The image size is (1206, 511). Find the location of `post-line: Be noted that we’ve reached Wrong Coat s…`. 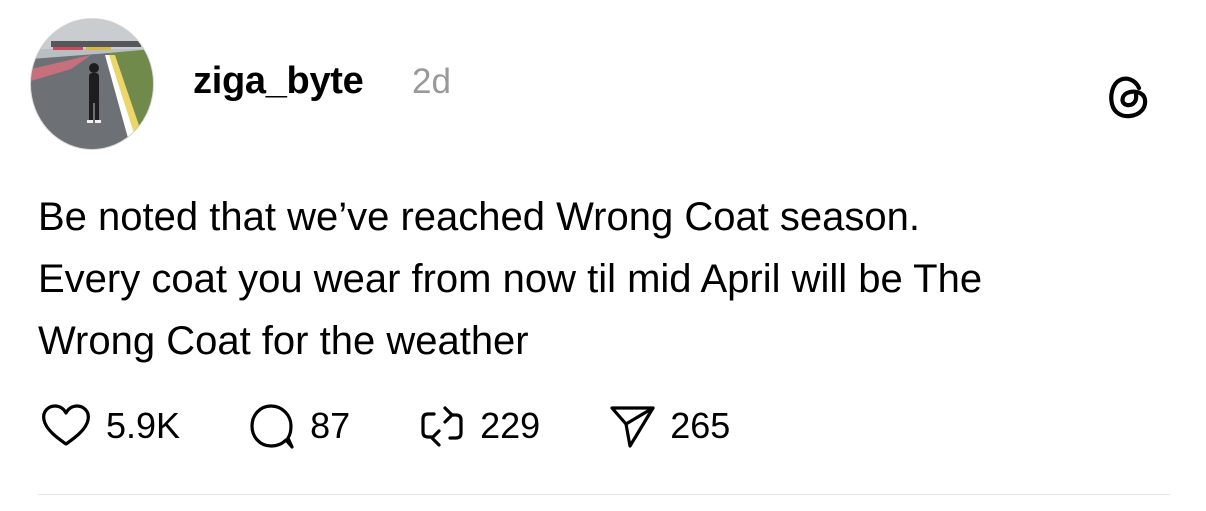

post-line: Be noted that we’ve reached Wrong Coat s… is located at coordinates (479, 217).